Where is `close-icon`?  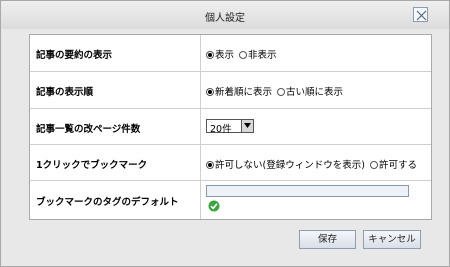 close-icon is located at coordinates (421, 15).